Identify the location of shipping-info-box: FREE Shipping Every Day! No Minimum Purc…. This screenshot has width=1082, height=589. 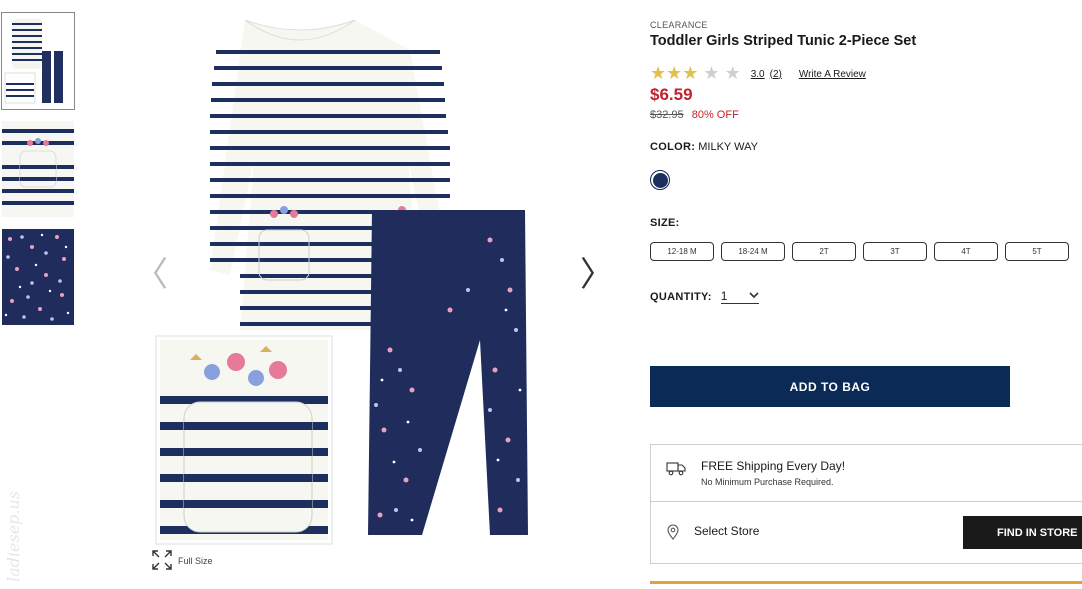
(866, 473).